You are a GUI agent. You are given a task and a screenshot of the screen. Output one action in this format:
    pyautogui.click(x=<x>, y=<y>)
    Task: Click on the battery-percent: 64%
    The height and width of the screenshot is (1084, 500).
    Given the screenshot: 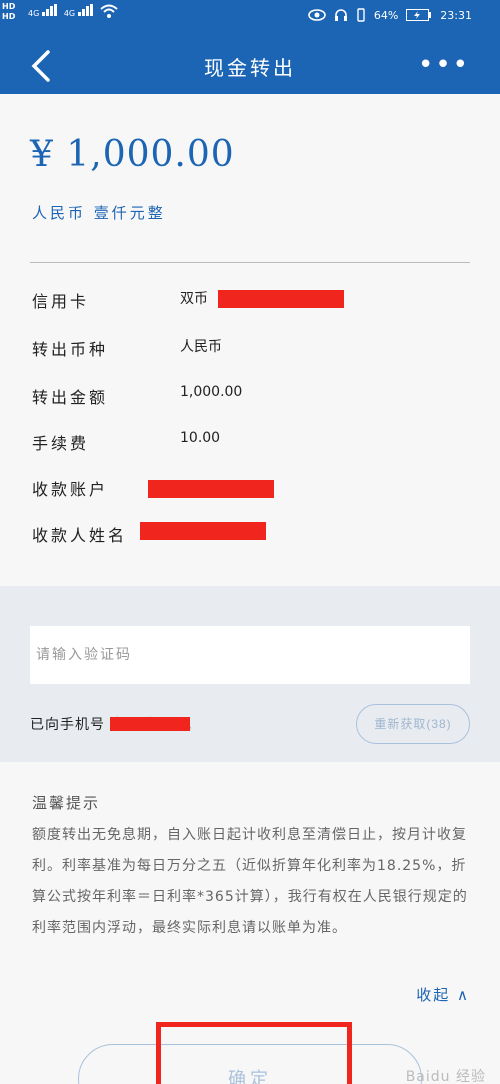 What is the action you would take?
    pyautogui.click(x=386, y=15)
    